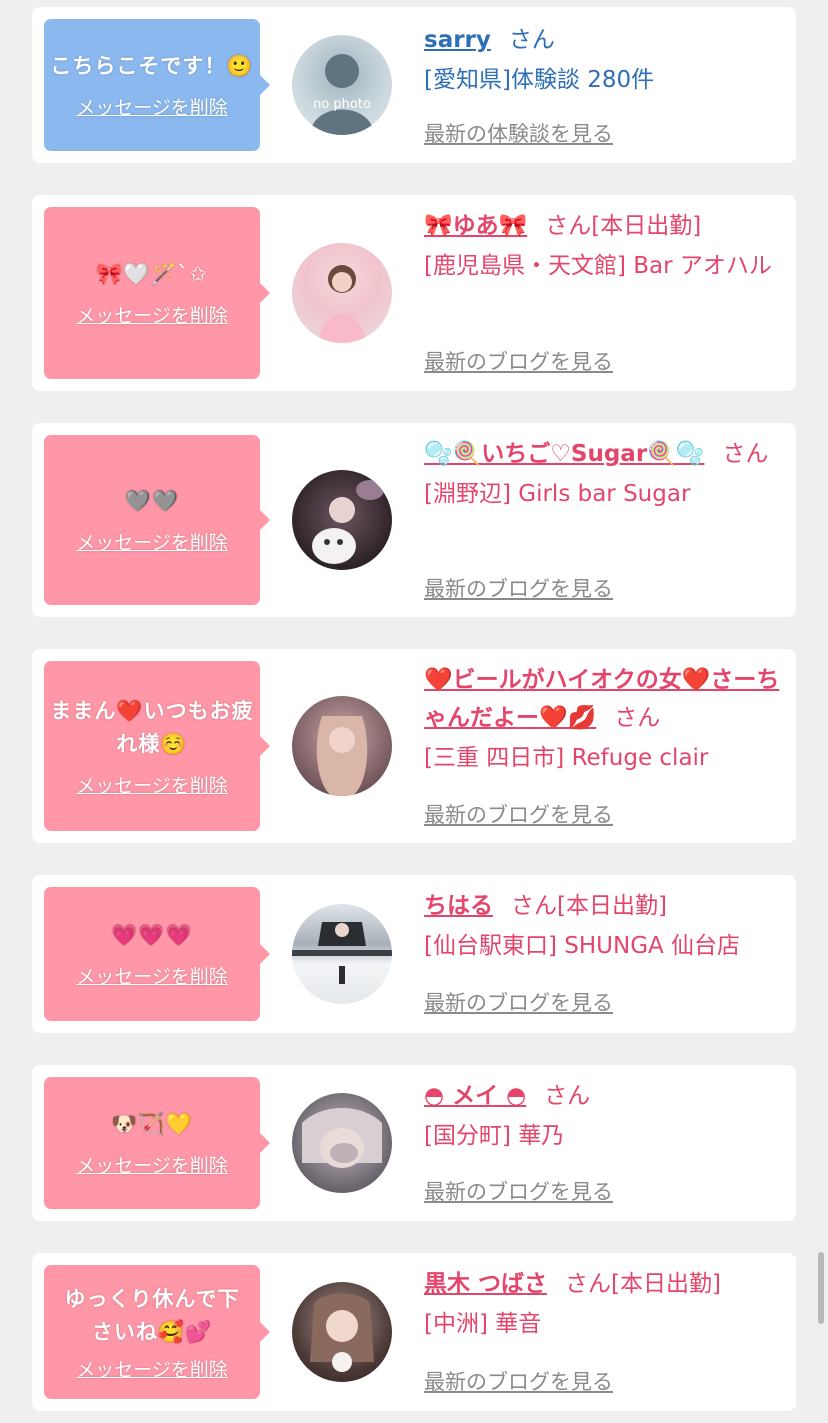 This screenshot has width=828, height=1423. I want to click on user-name-link: 🎀ゆあ🎀, so click(475, 226).